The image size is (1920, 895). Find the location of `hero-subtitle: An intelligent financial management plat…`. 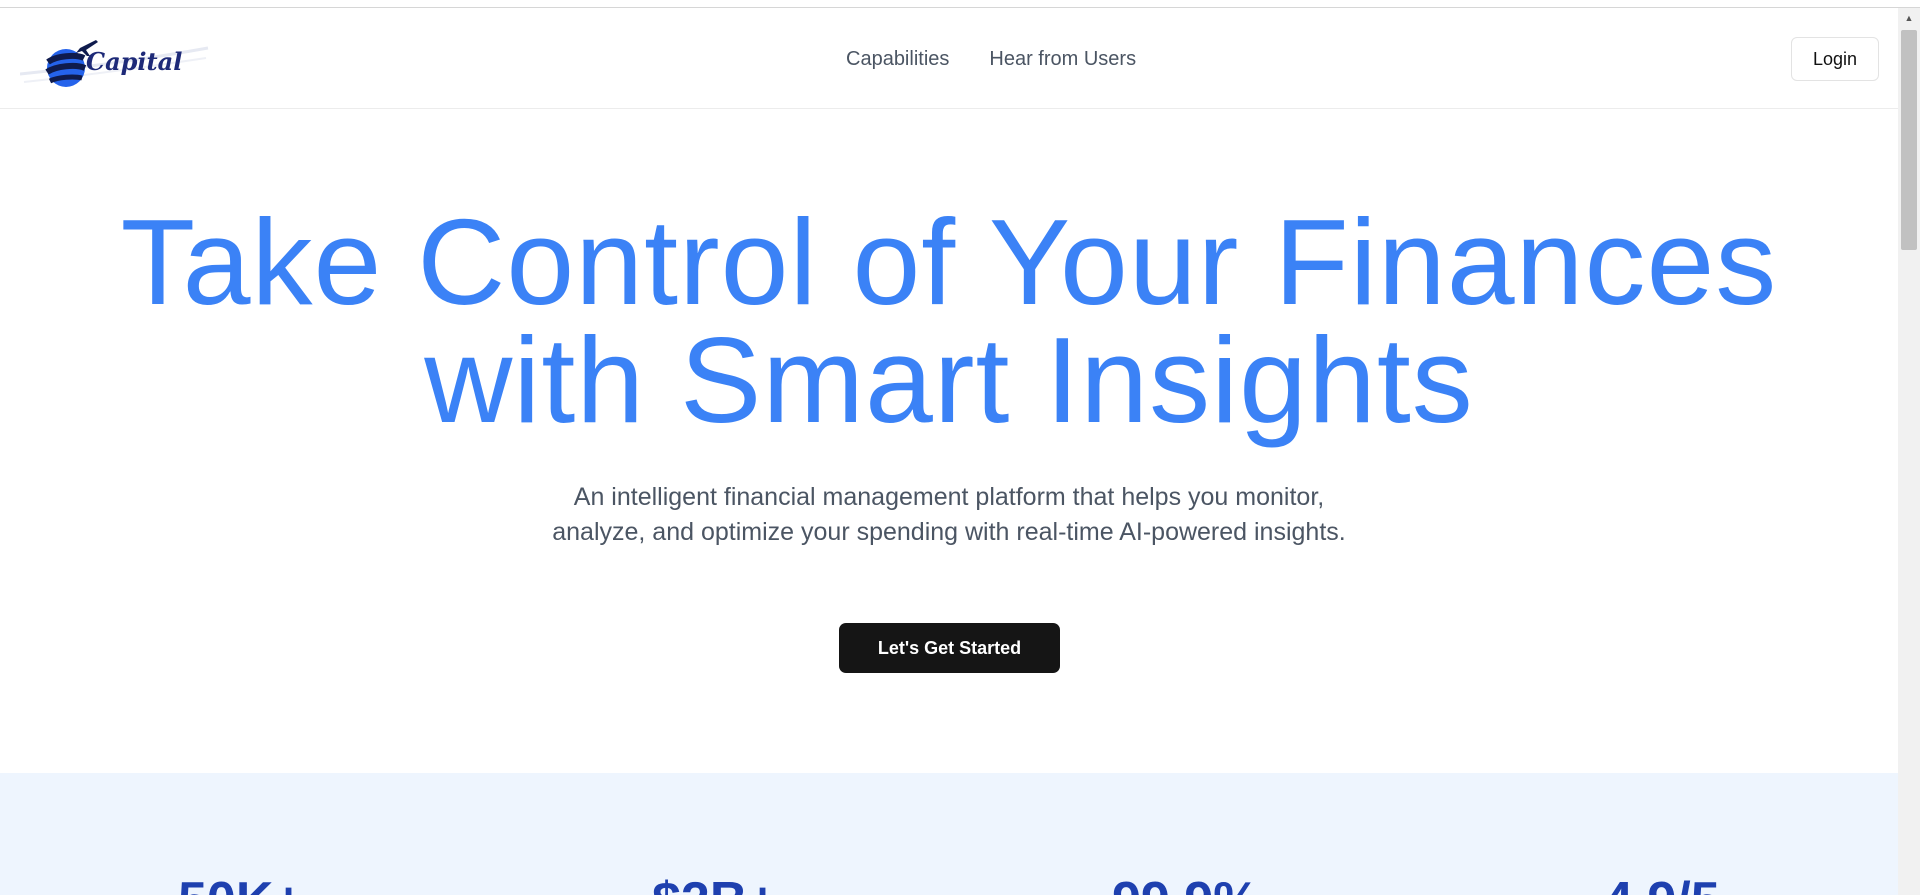

hero-subtitle: An intelligent financial management plat… is located at coordinates (949, 514).